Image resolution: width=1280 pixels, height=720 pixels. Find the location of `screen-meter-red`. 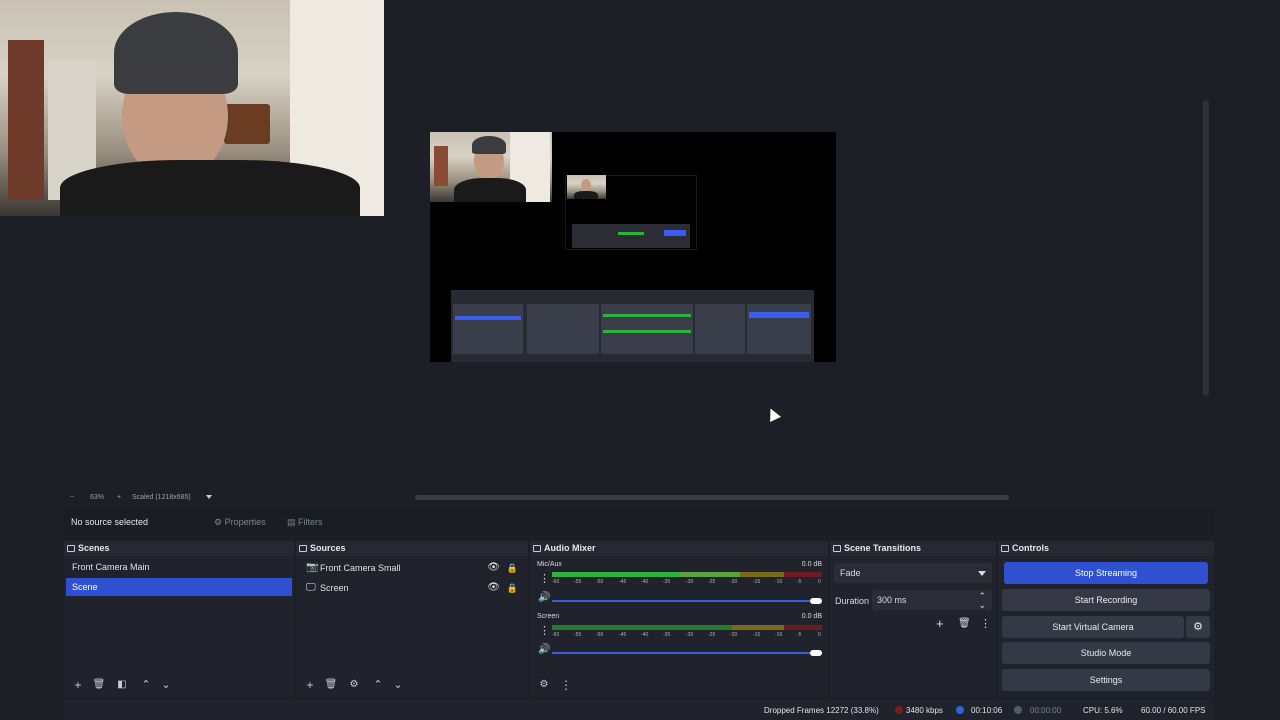

screen-meter-red is located at coordinates (803, 627).